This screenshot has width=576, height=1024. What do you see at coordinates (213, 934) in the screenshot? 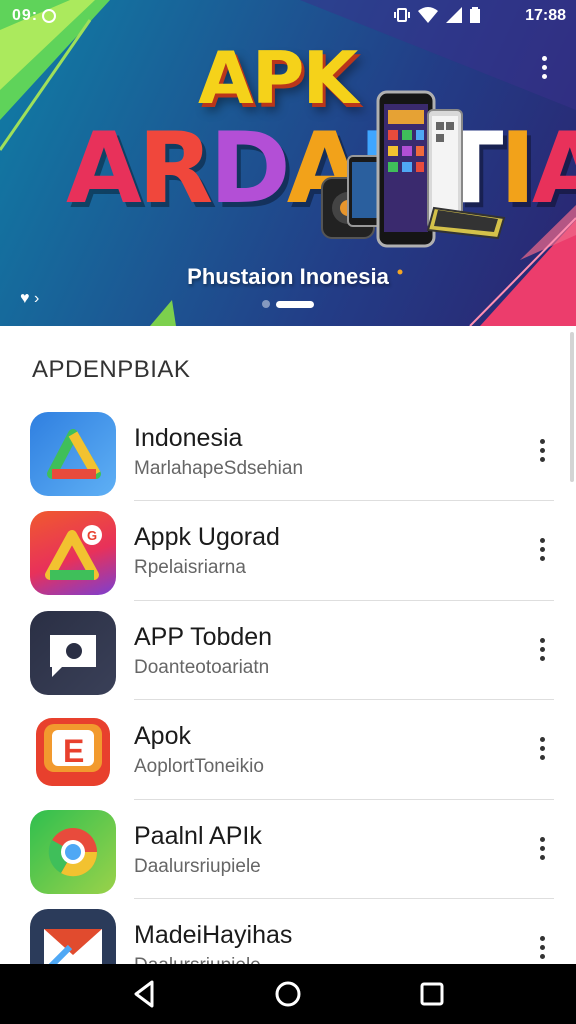
I see `app-title: MadeiHayihas` at bounding box center [213, 934].